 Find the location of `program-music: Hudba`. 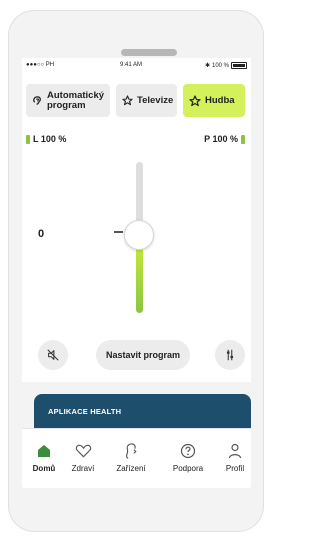

program-music: Hudba is located at coordinates (214, 100).